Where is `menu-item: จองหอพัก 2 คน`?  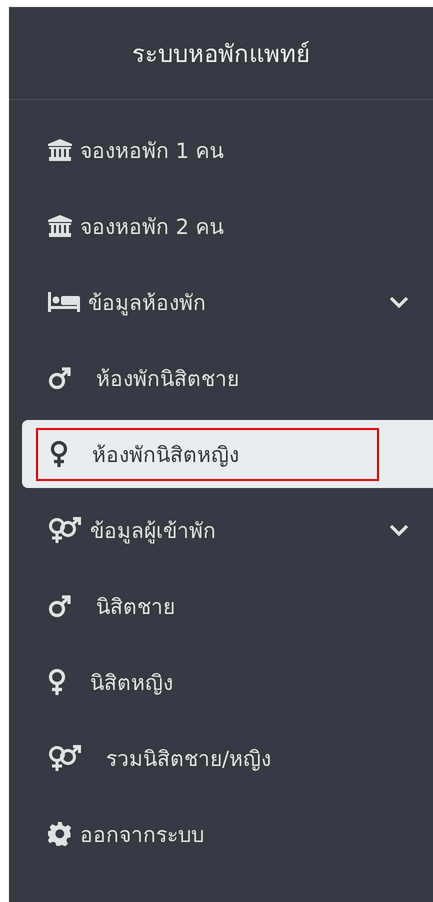 menu-item: จองหอพัก 2 คน is located at coordinates (227, 226).